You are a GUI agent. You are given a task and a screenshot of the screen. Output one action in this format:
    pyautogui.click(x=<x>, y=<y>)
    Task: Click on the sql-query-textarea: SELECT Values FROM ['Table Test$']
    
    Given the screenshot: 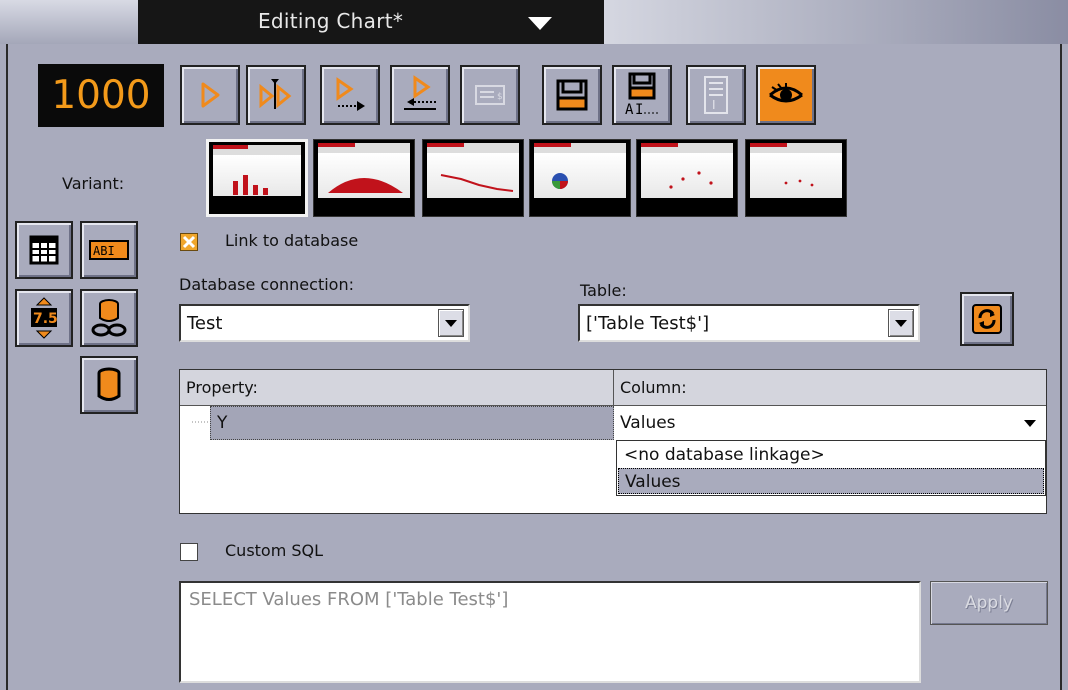 What is the action you would take?
    pyautogui.click(x=550, y=632)
    